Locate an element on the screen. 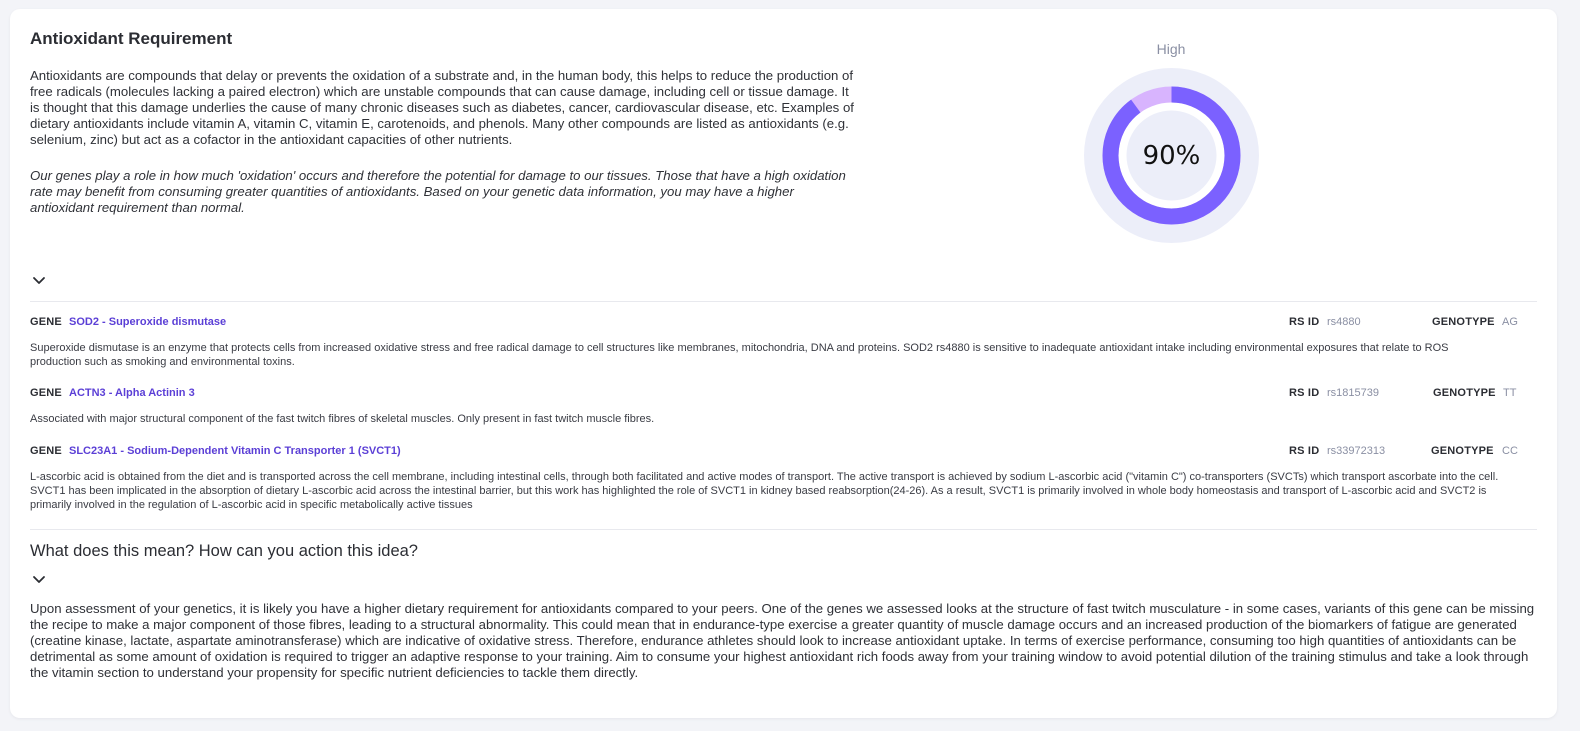 Image resolution: width=1580 pixels, height=731 pixels. rsid-value: rs4880 is located at coordinates (1344, 322).